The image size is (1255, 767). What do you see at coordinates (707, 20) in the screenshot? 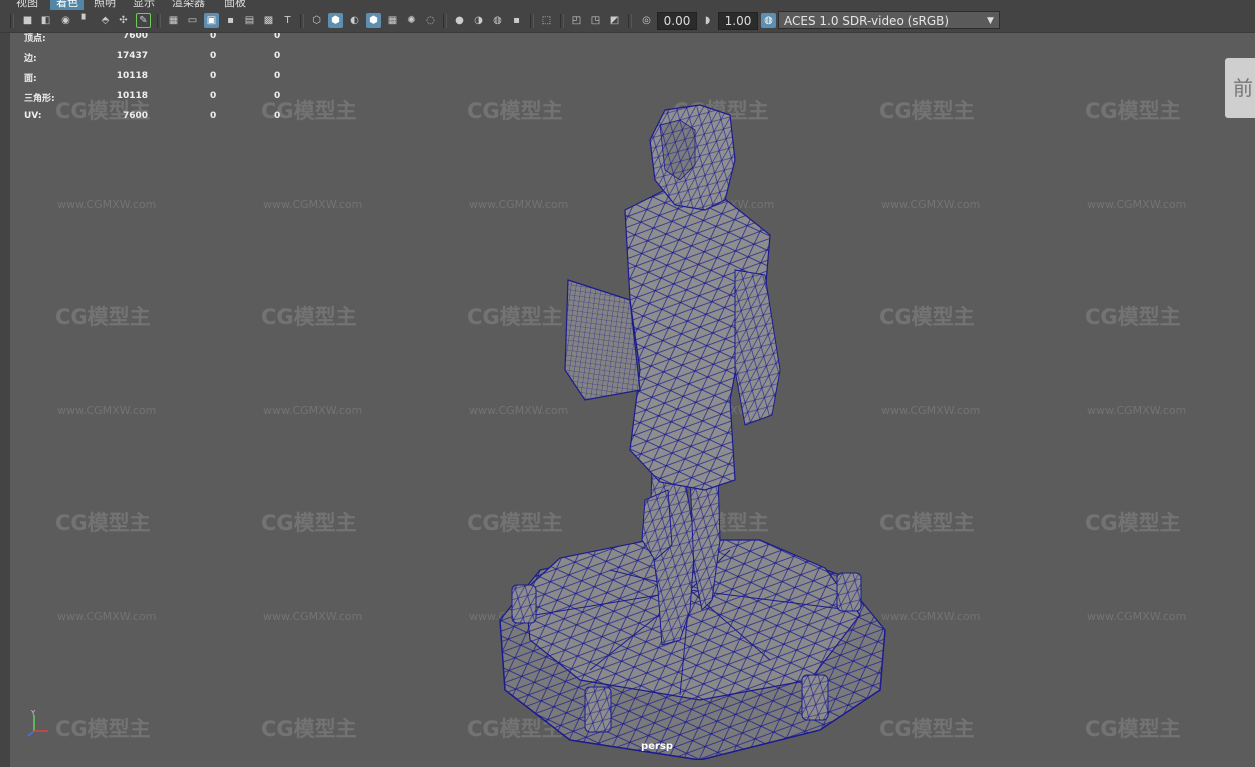
I see `gamma-icon: ◗` at bounding box center [707, 20].